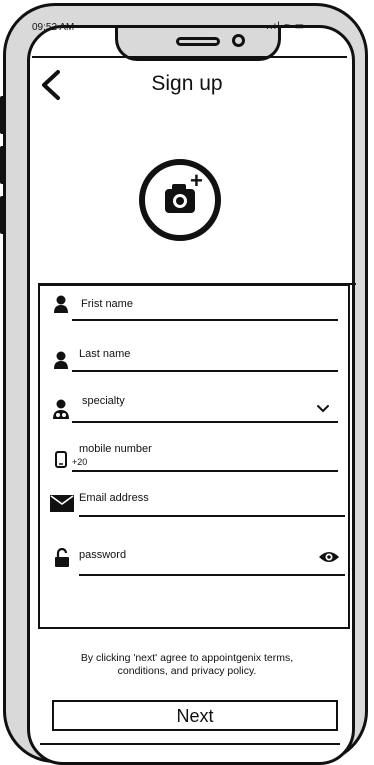 Image resolution: width=374 pixels, height=765 pixels. Describe the element at coordinates (205, 471) in the screenshot. I see `mobile-underline` at that location.